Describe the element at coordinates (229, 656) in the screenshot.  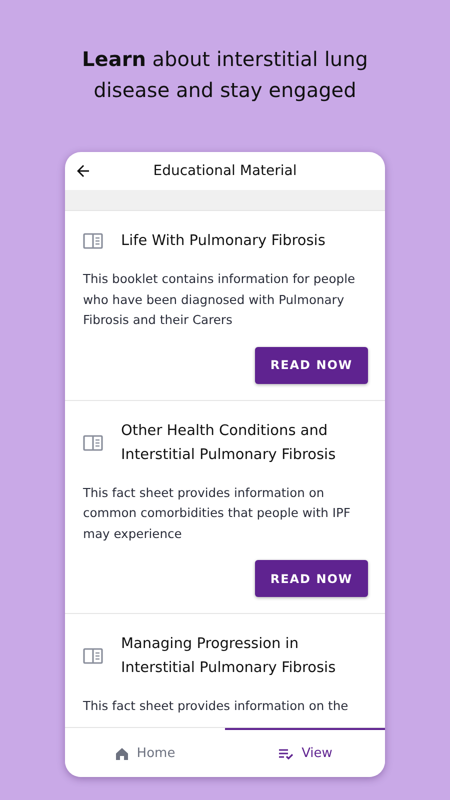
I see `material-title: Managing Progression in Interstitial Pulmonary Fibrosis` at that location.